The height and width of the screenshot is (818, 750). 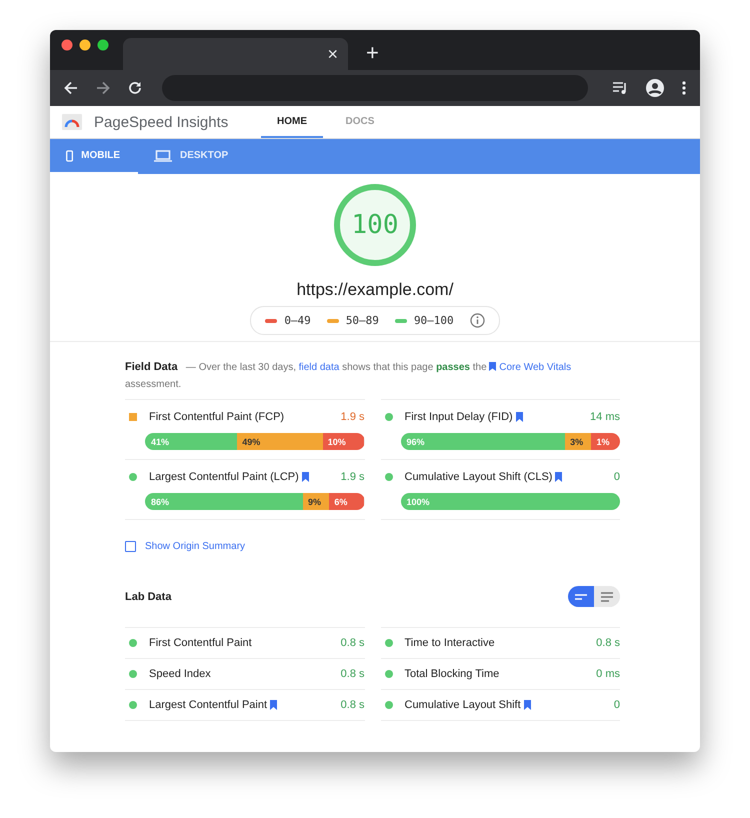 I want to click on account-icon, so click(x=655, y=88).